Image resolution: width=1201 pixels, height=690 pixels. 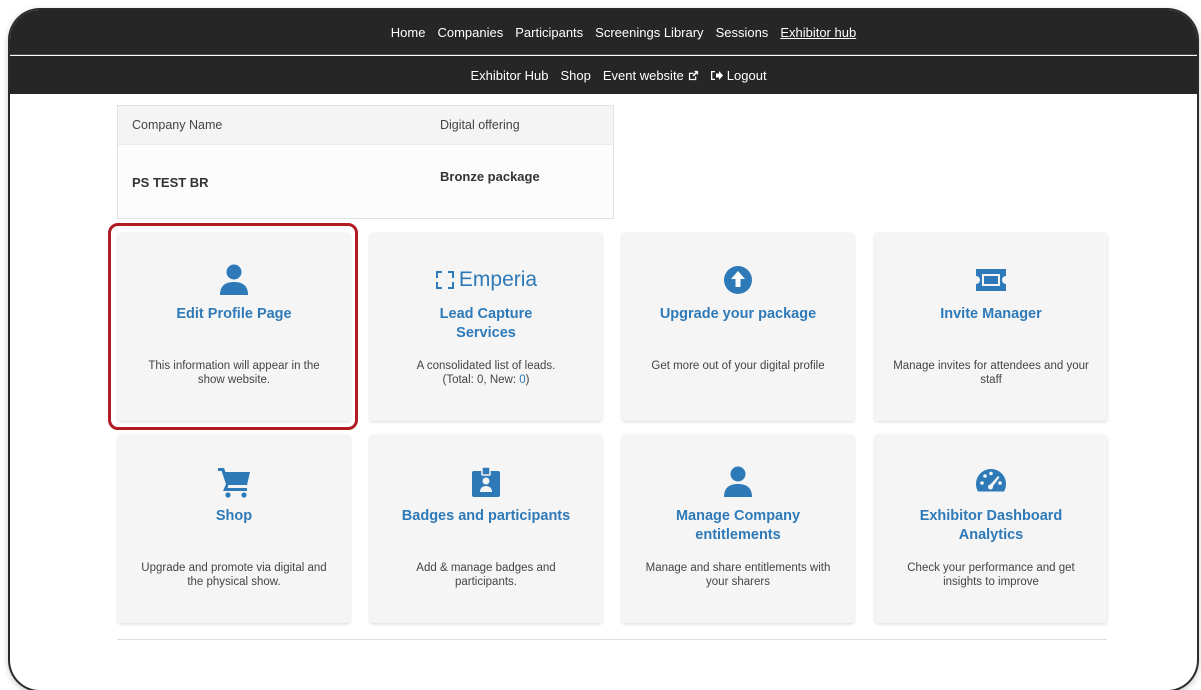 What do you see at coordinates (486, 575) in the screenshot?
I see `card-description: Add & manage badges and participants.` at bounding box center [486, 575].